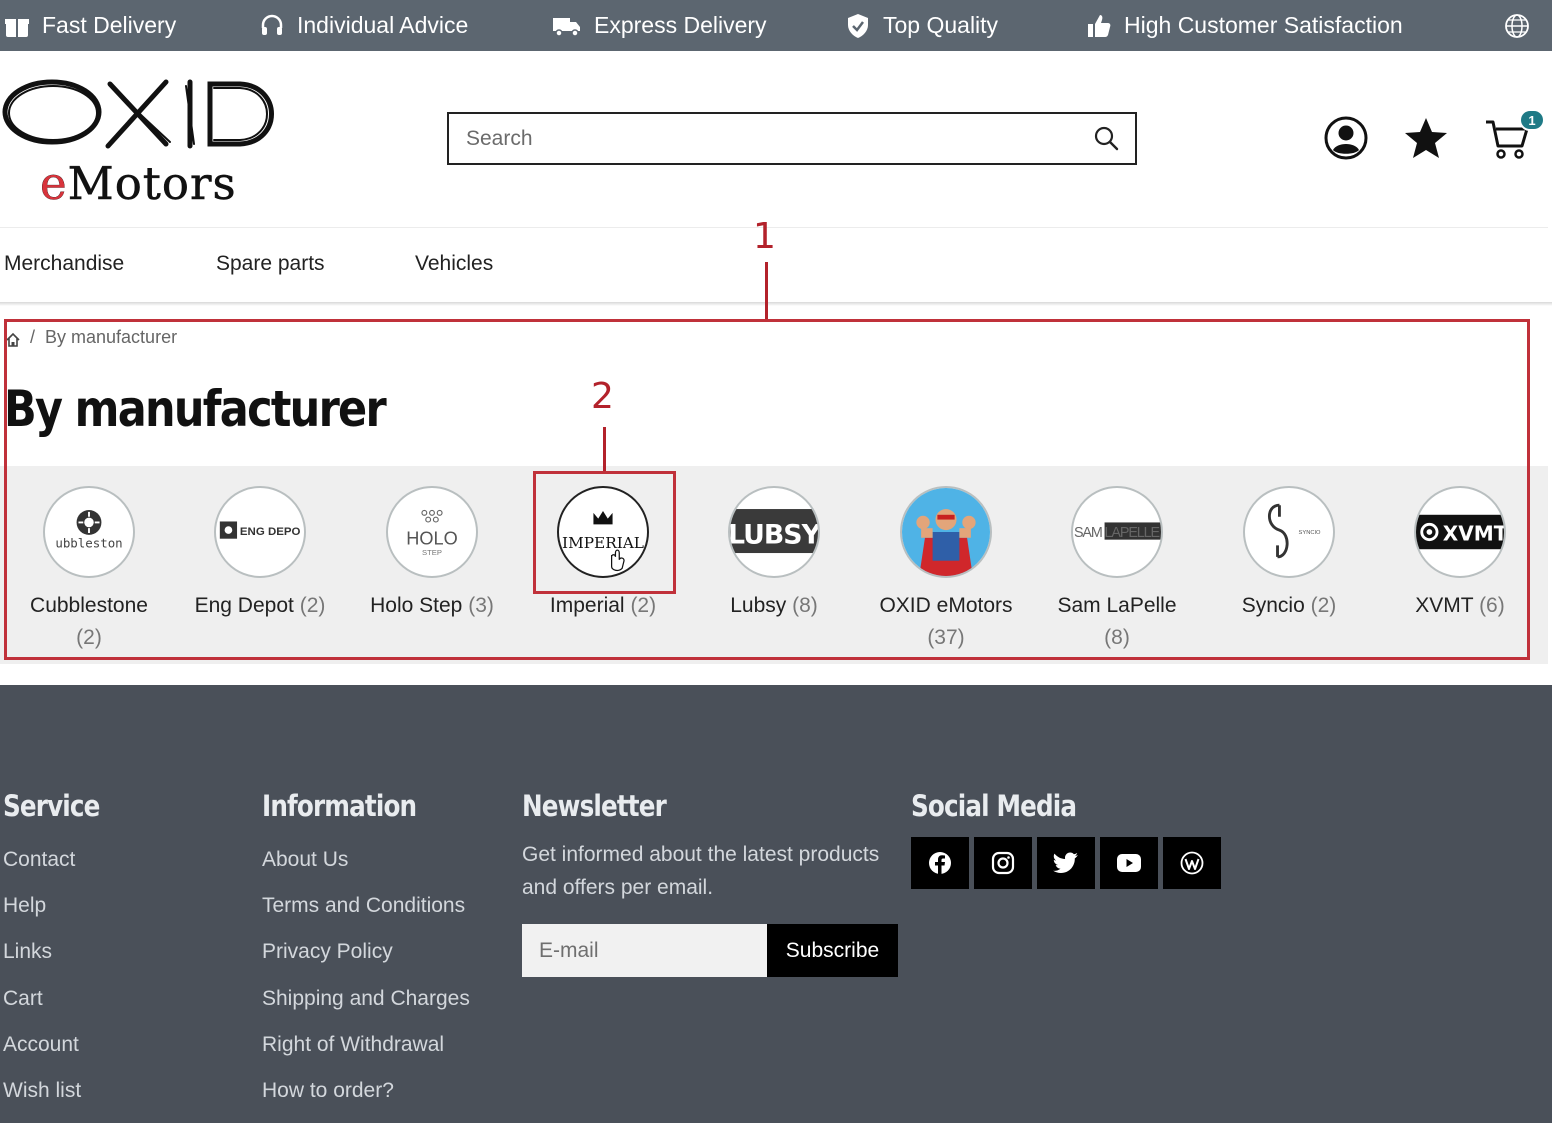 This screenshot has height=1123, width=1554. I want to click on svg-text: SYNCIO, so click(1310, 533).